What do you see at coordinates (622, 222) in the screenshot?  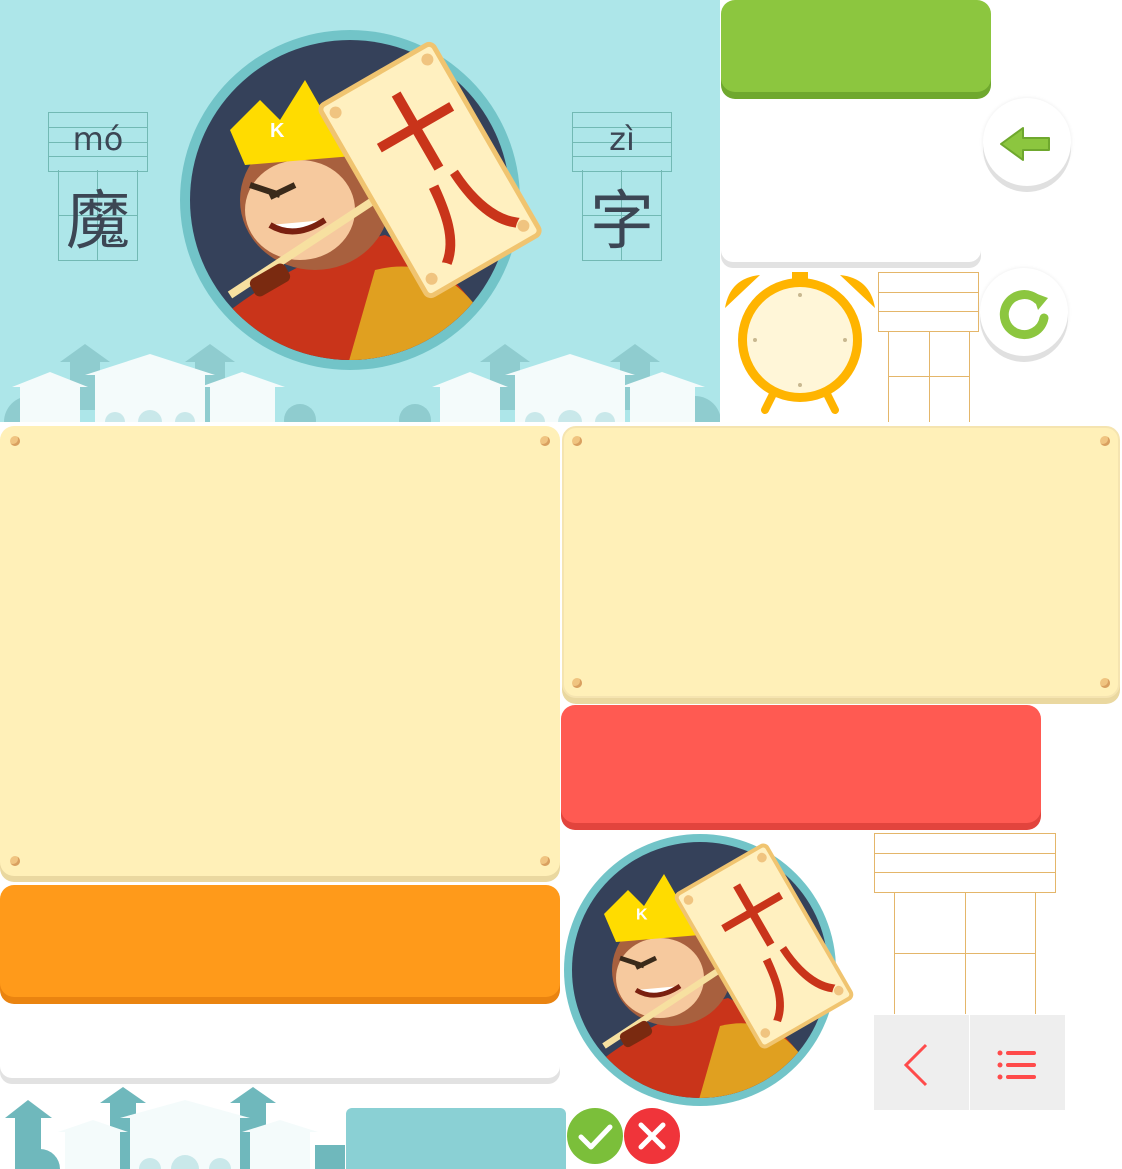 I see `hanzi-text: 字` at bounding box center [622, 222].